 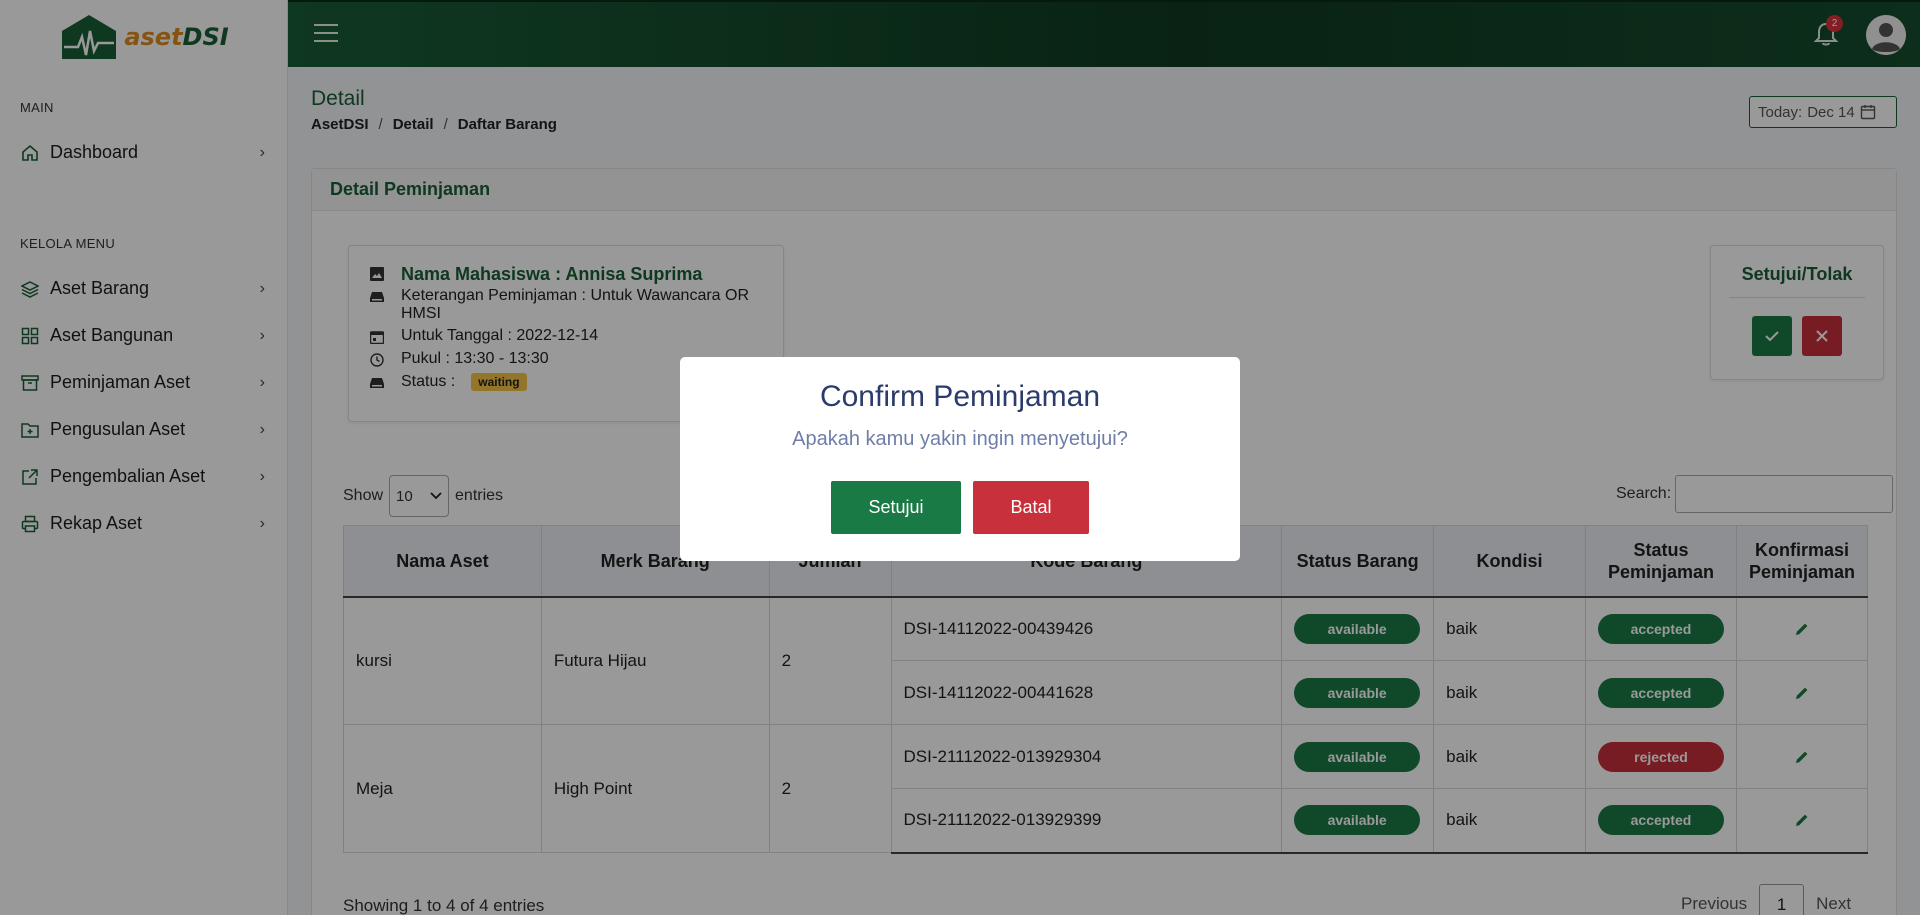 What do you see at coordinates (896, 507) in the screenshot?
I see `confirm-approve-button: Setujui` at bounding box center [896, 507].